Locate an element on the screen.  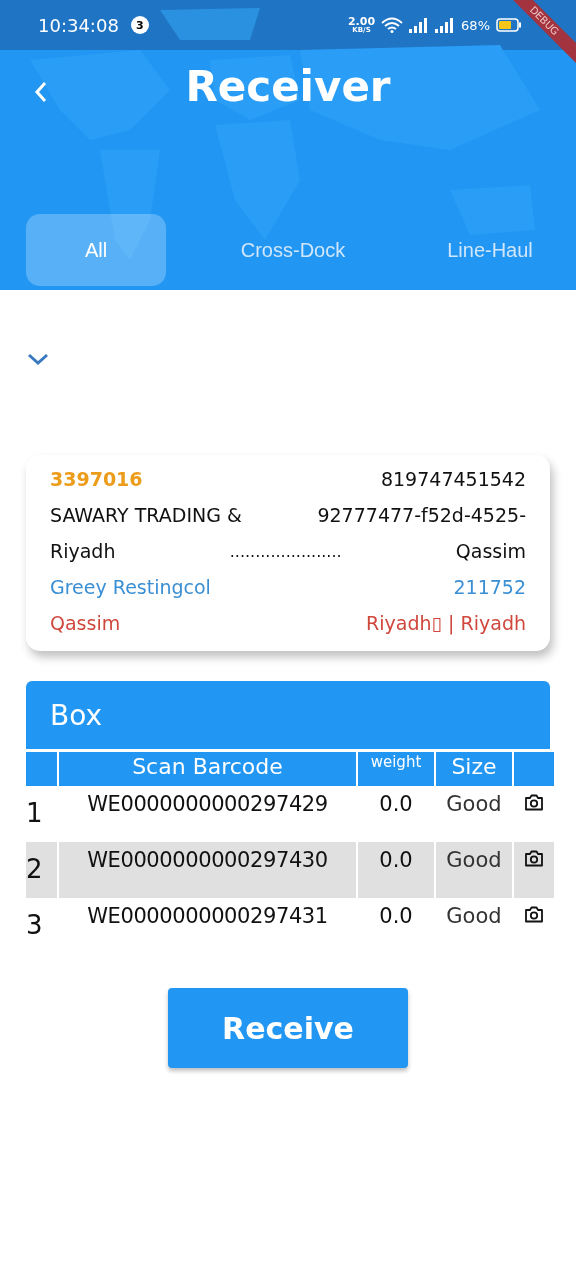
network-speed: 2.00 is located at coordinates (361, 21).